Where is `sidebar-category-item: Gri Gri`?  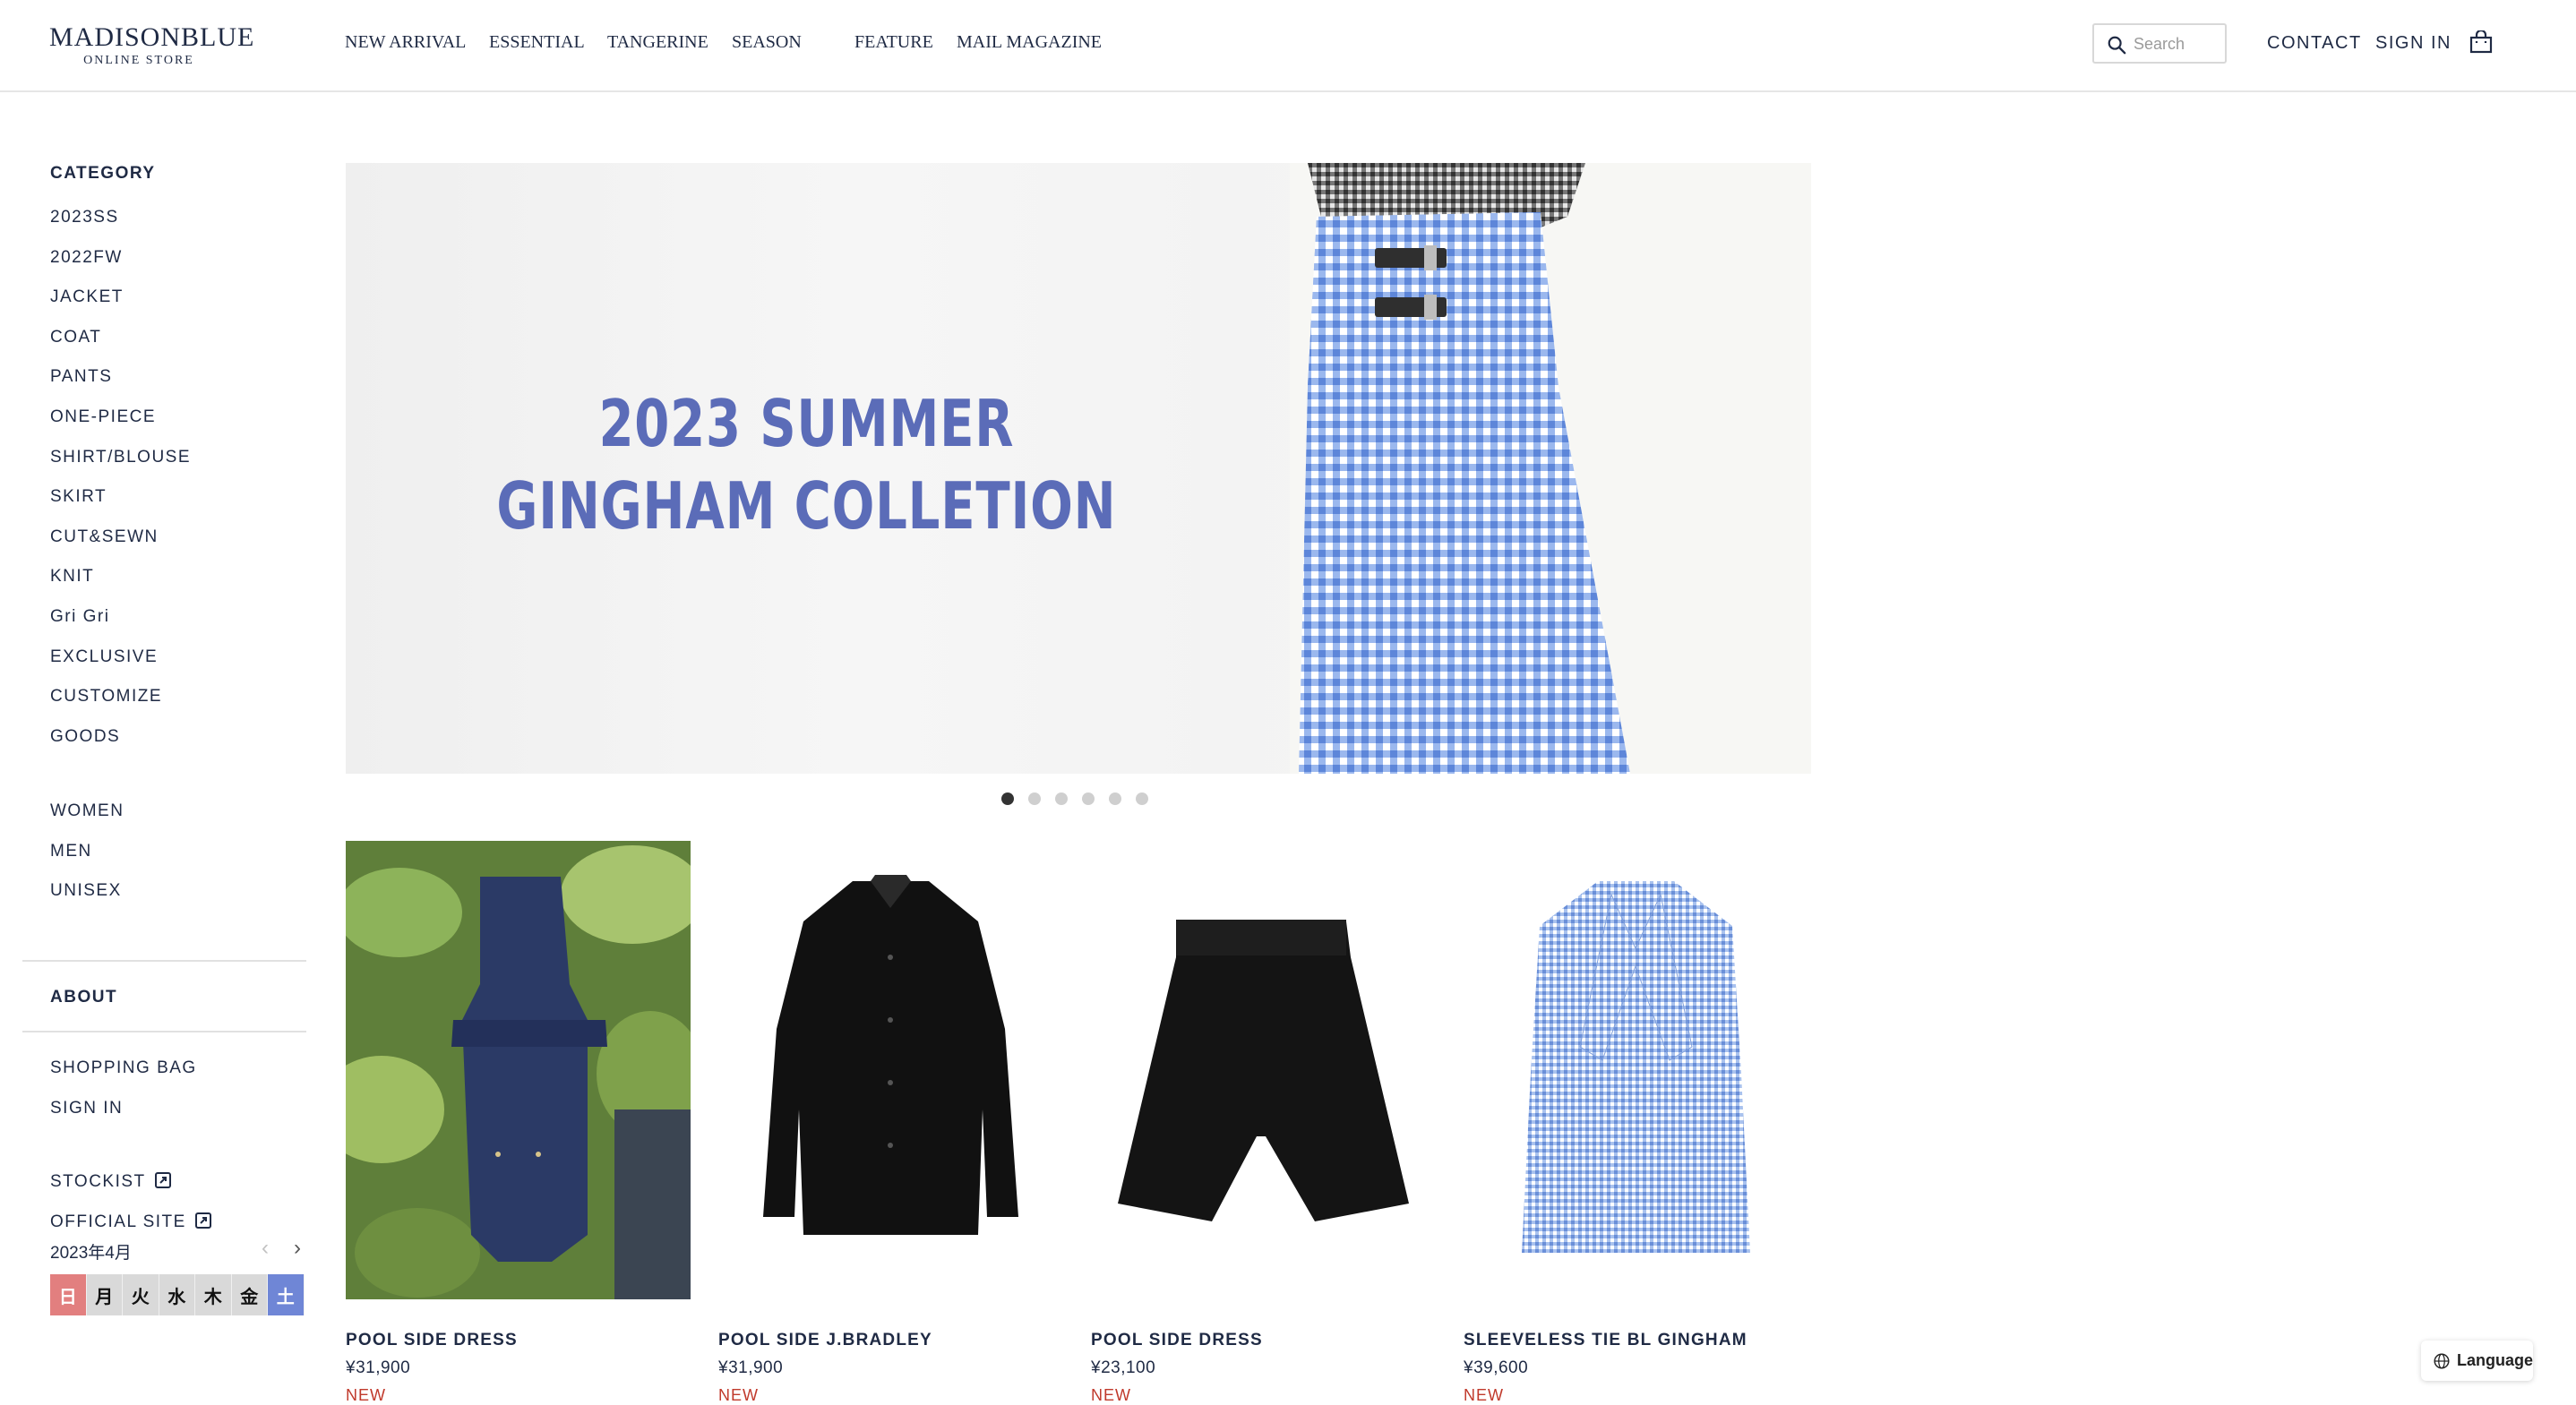
sidebar-category-item: Gri Gri is located at coordinates (79, 617).